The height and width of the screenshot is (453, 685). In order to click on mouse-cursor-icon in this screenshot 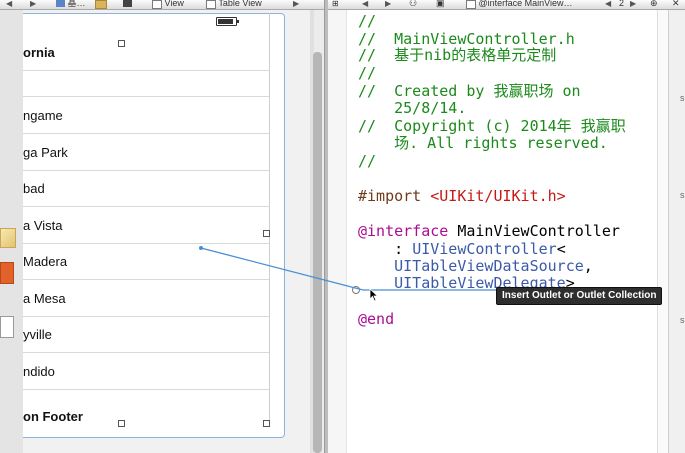, I will do `click(374, 295)`.